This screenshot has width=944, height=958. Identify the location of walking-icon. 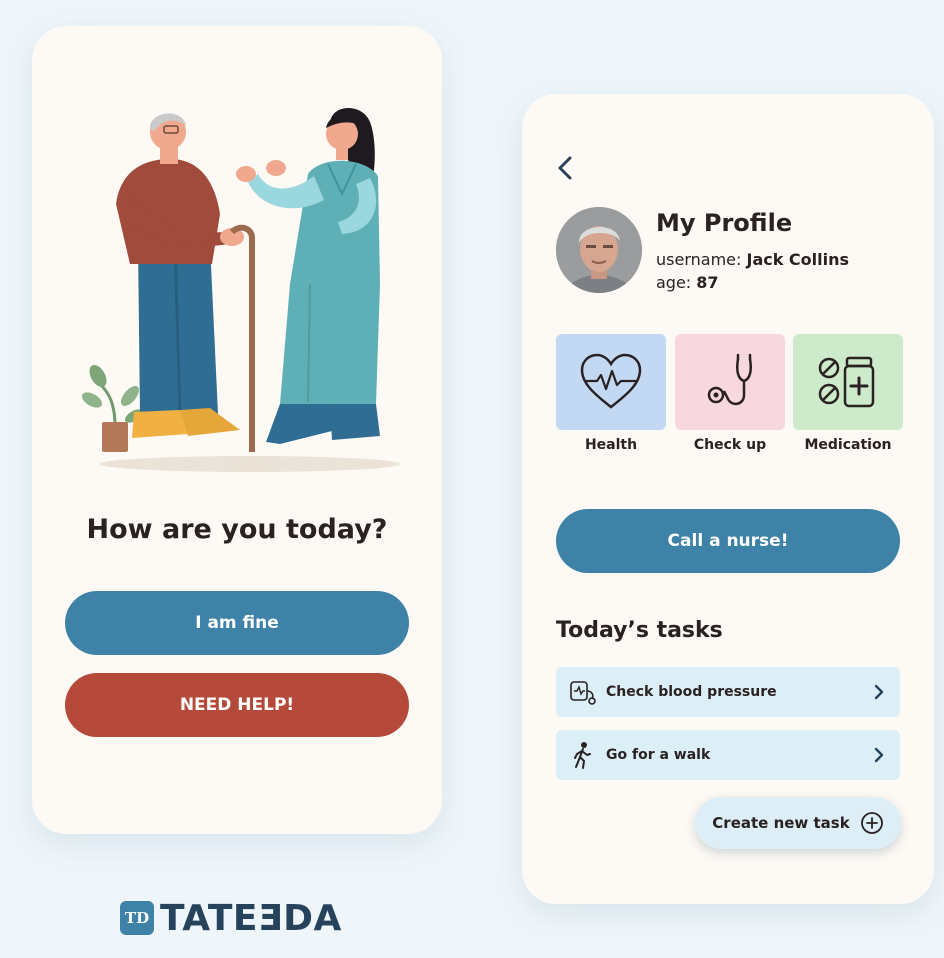
(582, 755).